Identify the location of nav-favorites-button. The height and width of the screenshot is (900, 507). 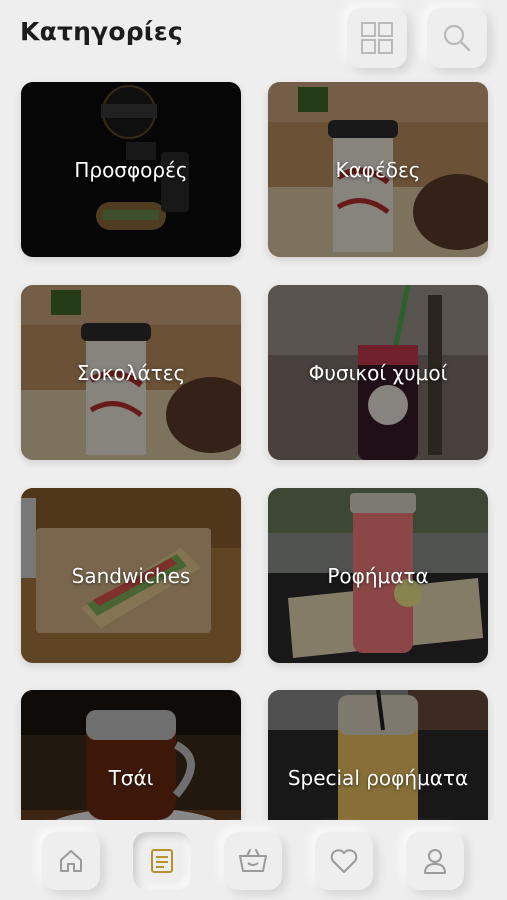
(344, 861).